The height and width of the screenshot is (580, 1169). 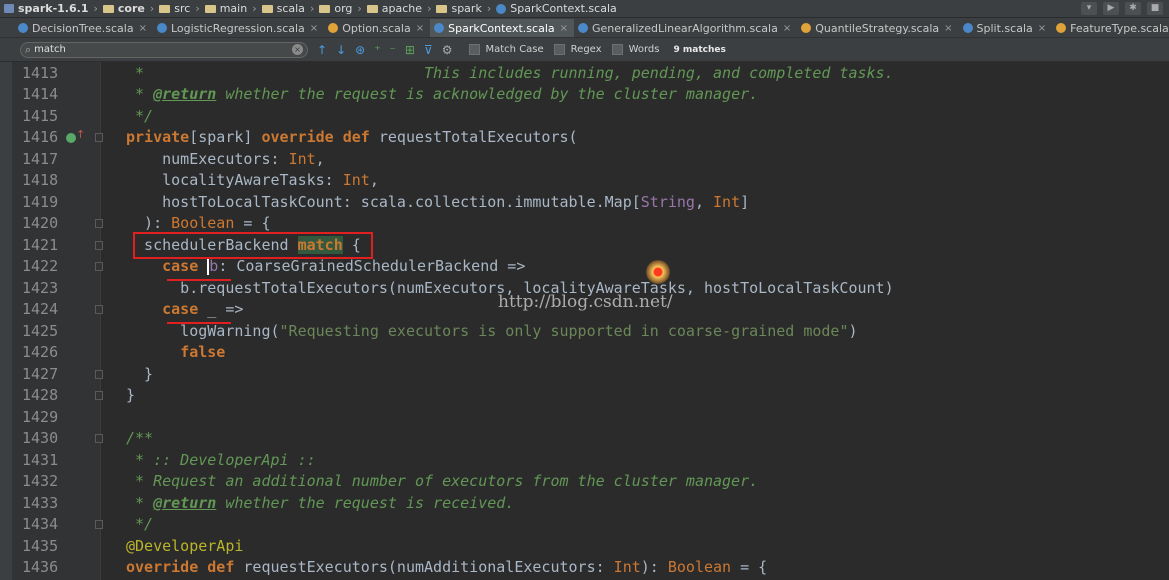 I want to click on stop-icon: ■, so click(x=1155, y=8).